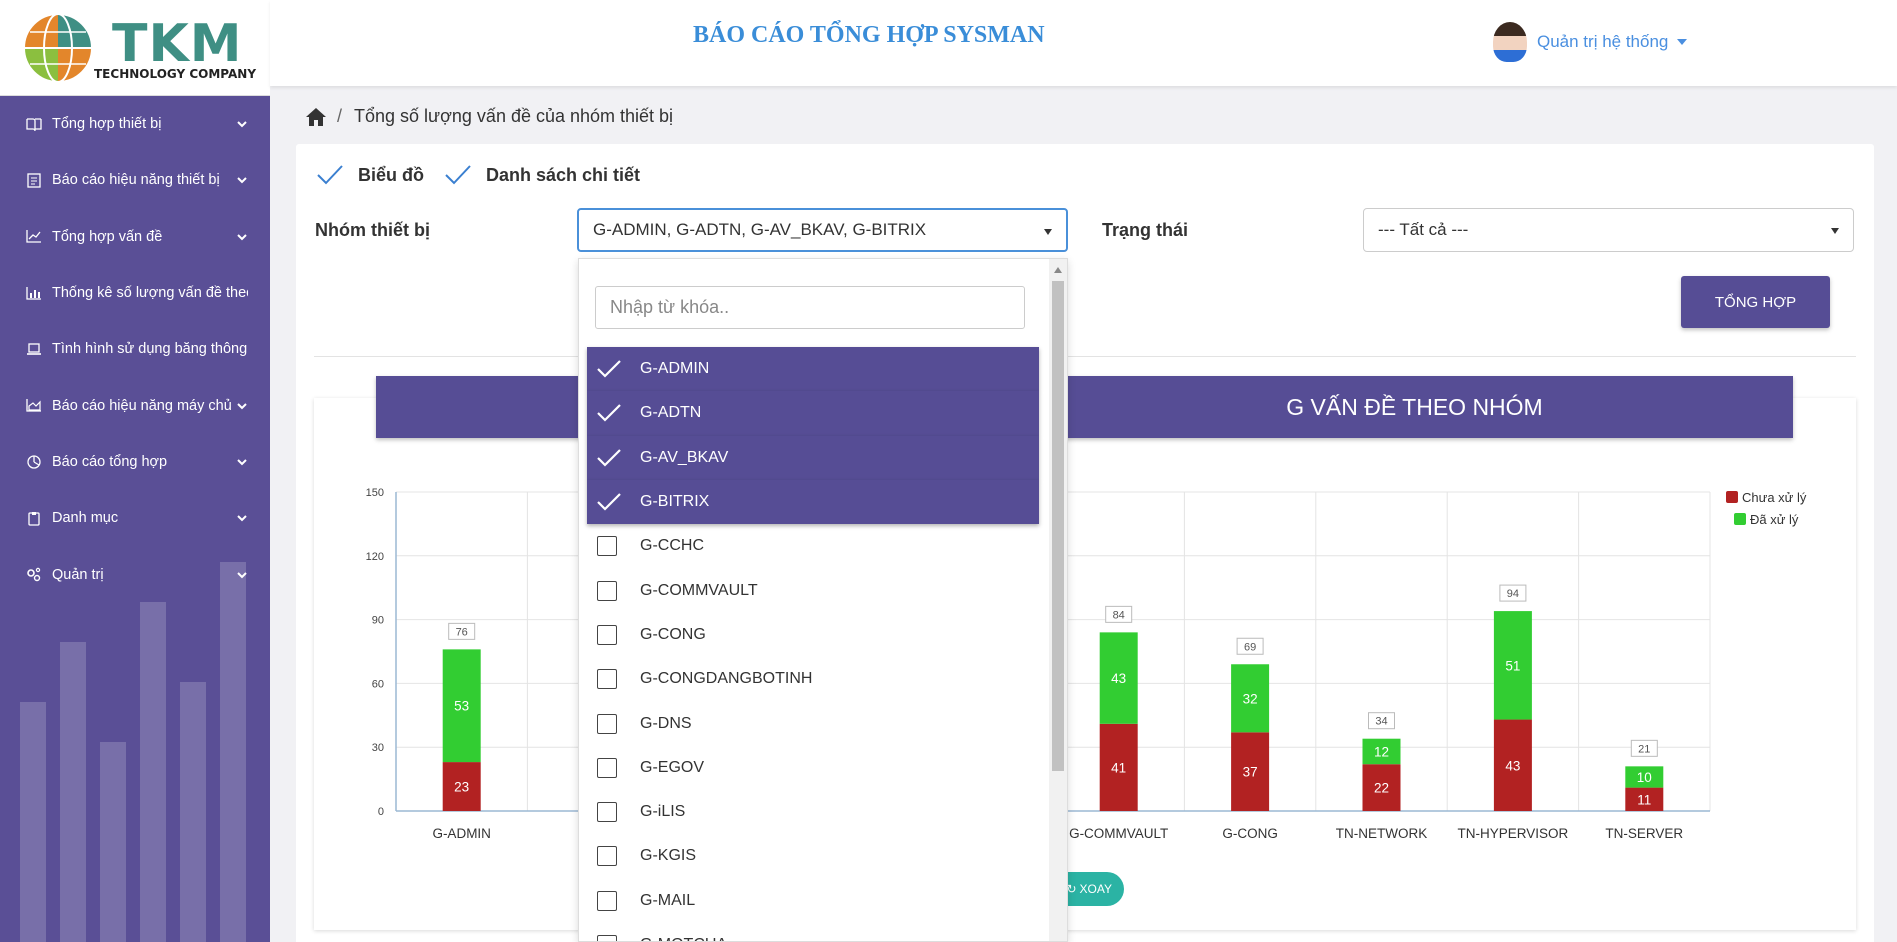 The width and height of the screenshot is (1897, 942). I want to click on dropdown-scrollbar, so click(1058, 600).